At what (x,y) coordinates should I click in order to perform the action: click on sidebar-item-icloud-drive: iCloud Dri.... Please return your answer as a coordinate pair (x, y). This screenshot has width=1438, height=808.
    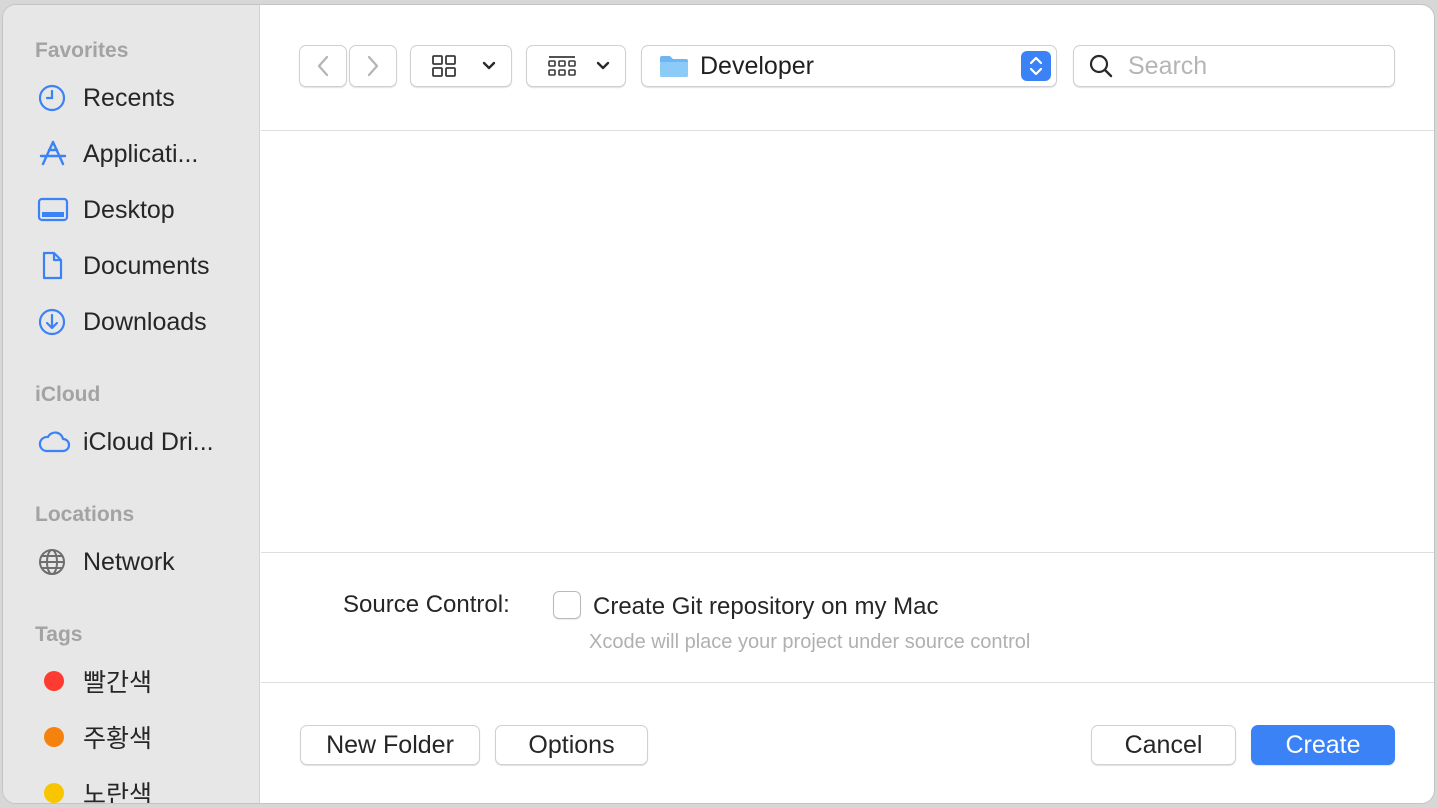
    Looking at the image, I should click on (142, 442).